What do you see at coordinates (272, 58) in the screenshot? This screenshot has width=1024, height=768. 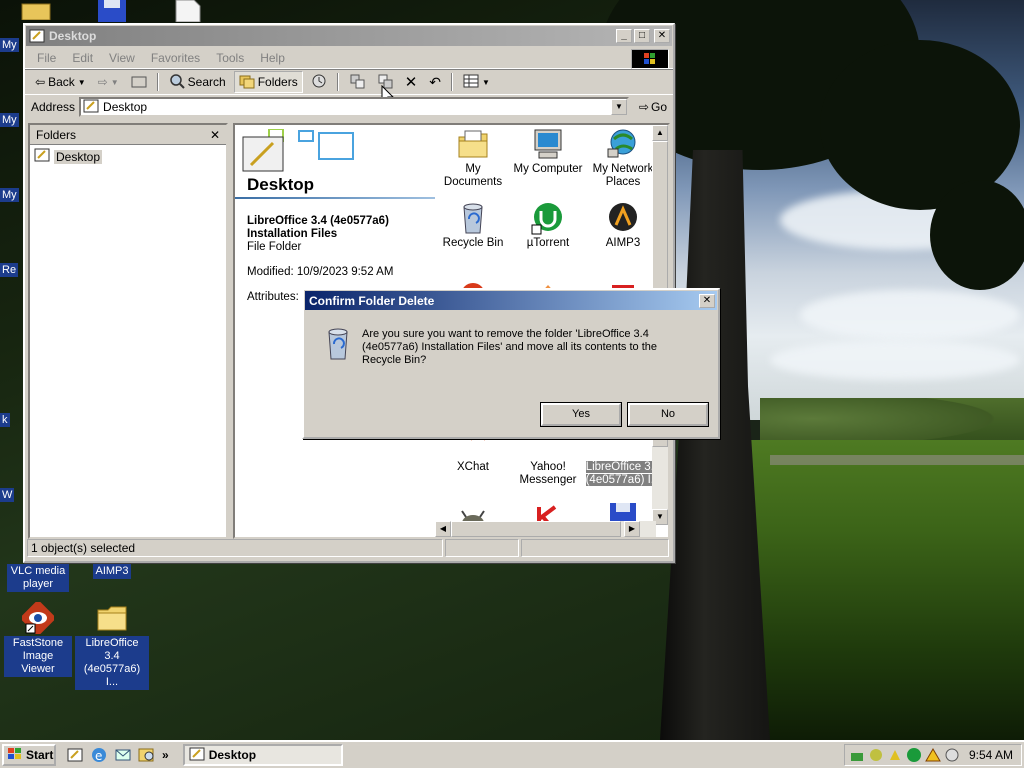 I see `menu-help: Help` at bounding box center [272, 58].